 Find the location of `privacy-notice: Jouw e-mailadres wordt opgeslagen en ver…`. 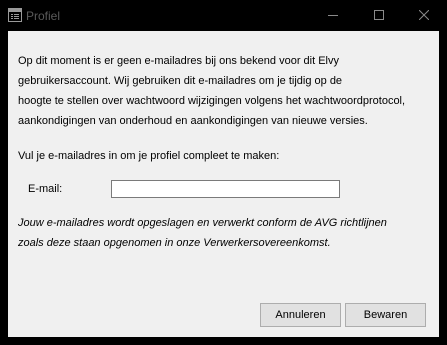

privacy-notice: Jouw e-mailadres wordt opgeslagen en ver… is located at coordinates (226, 233).